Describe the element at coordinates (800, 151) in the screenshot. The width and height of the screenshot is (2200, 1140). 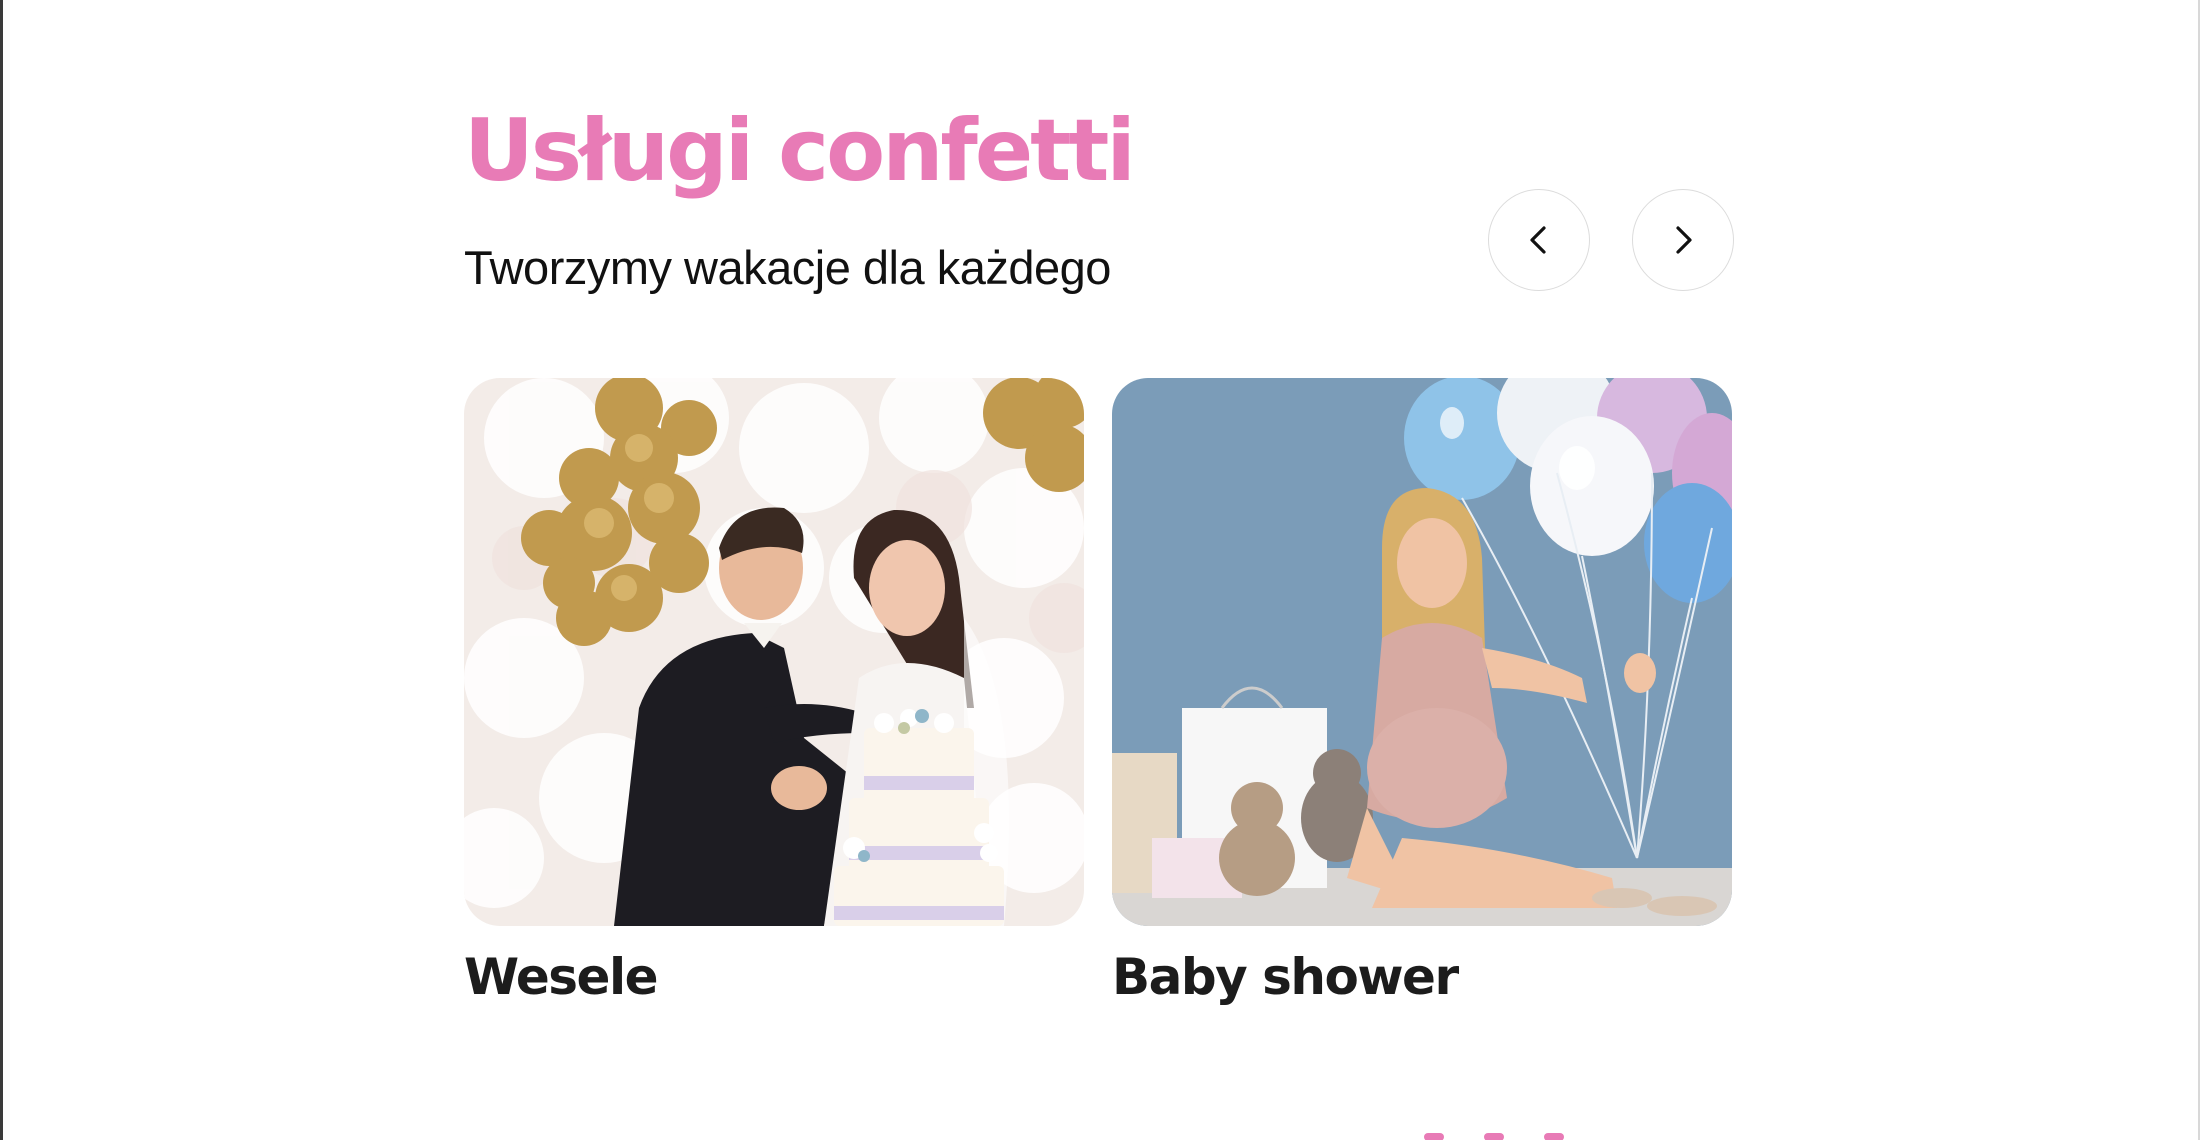
I see `section-title: Usługi confetti` at that location.